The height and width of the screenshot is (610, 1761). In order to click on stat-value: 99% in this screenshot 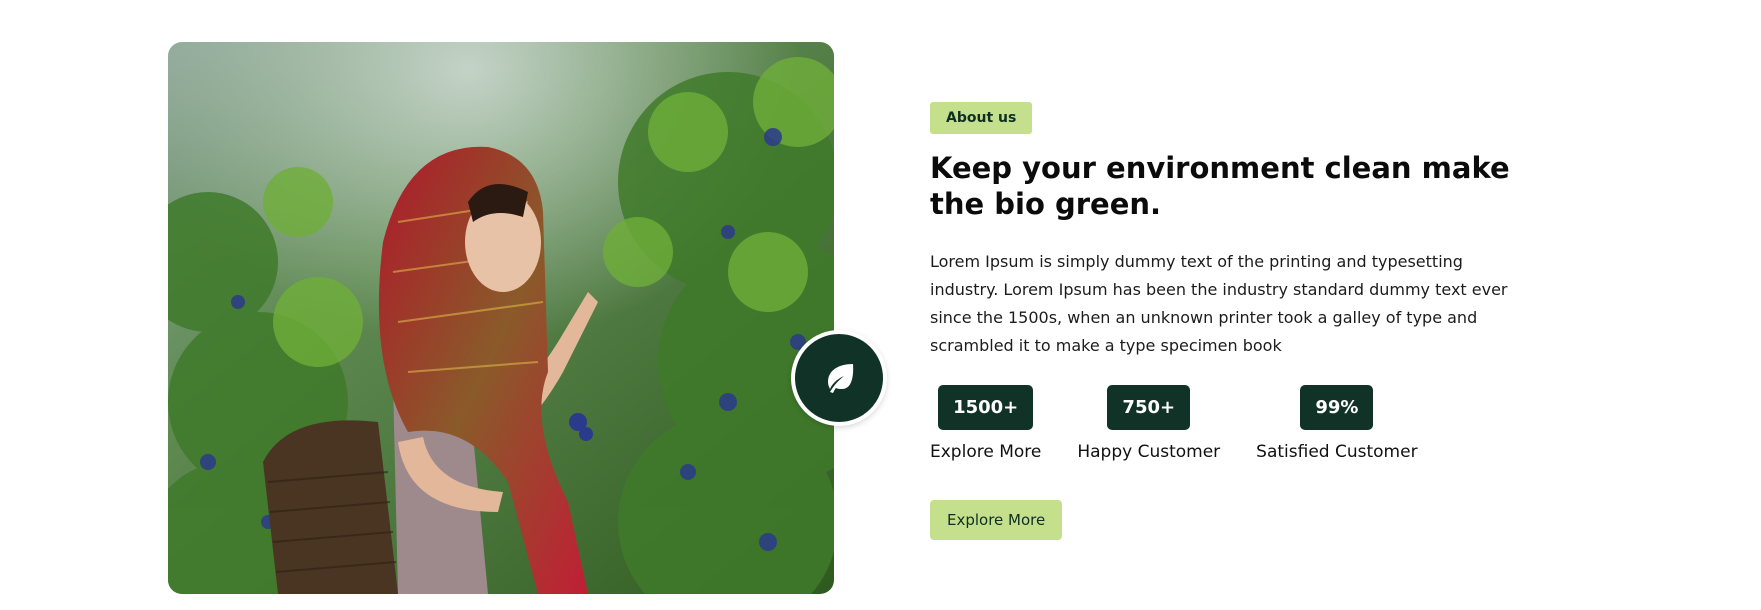, I will do `click(1337, 407)`.